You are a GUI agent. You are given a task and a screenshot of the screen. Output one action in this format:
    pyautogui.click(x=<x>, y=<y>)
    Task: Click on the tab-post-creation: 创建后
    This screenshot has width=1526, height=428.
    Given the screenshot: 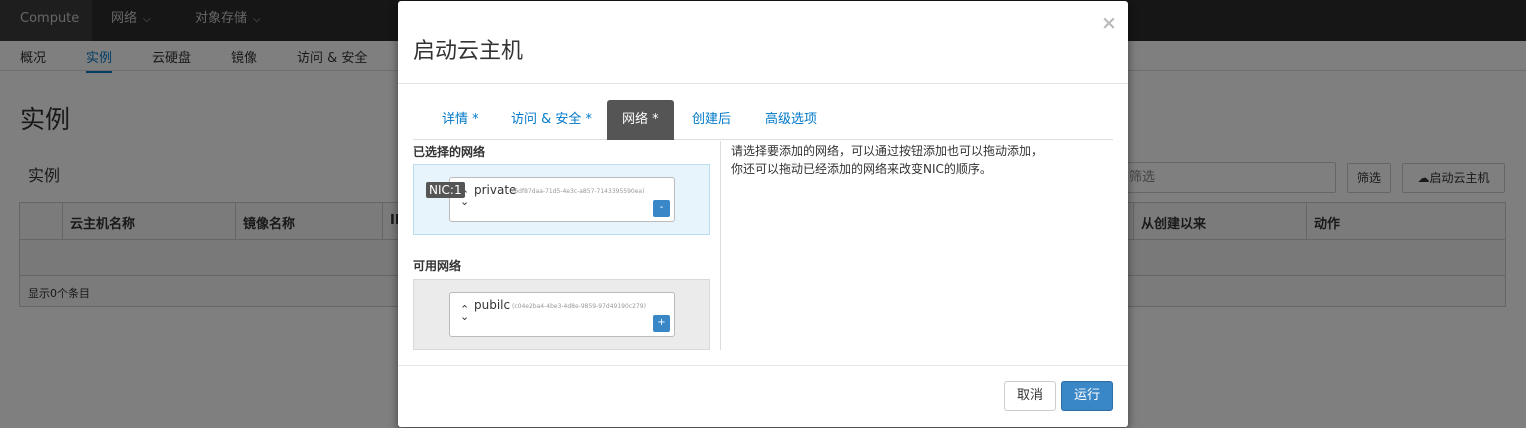 What is the action you would take?
    pyautogui.click(x=711, y=120)
    